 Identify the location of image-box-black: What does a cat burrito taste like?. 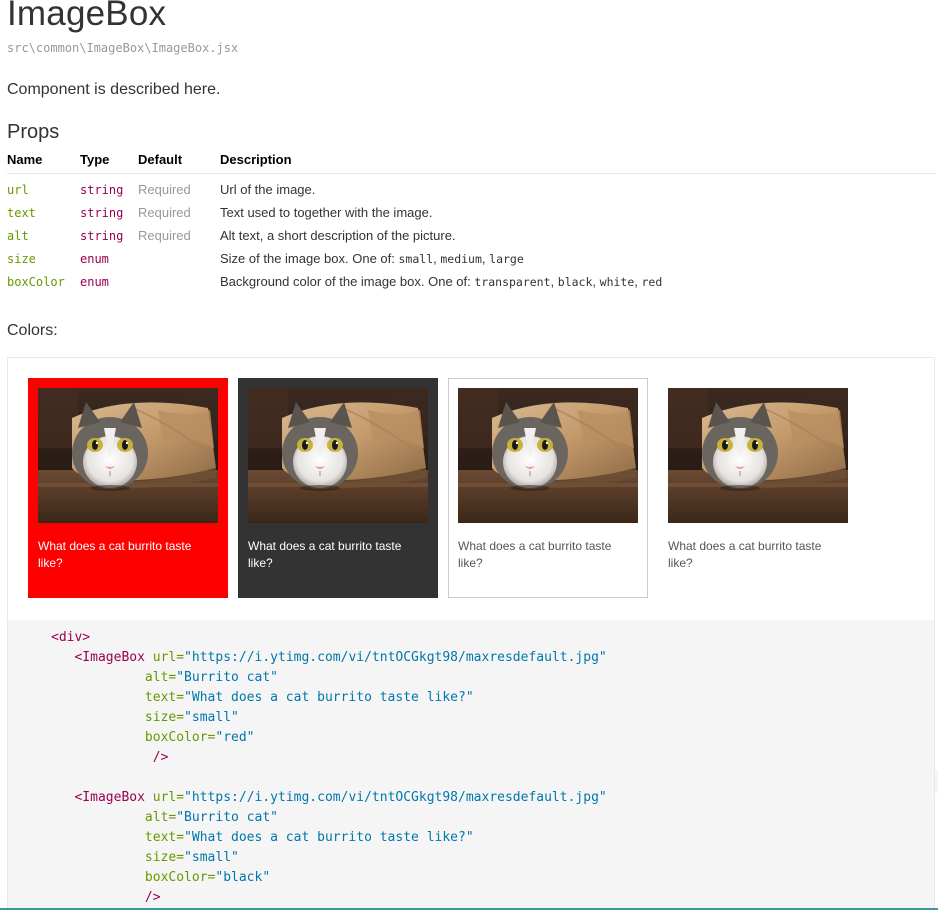
(338, 488).